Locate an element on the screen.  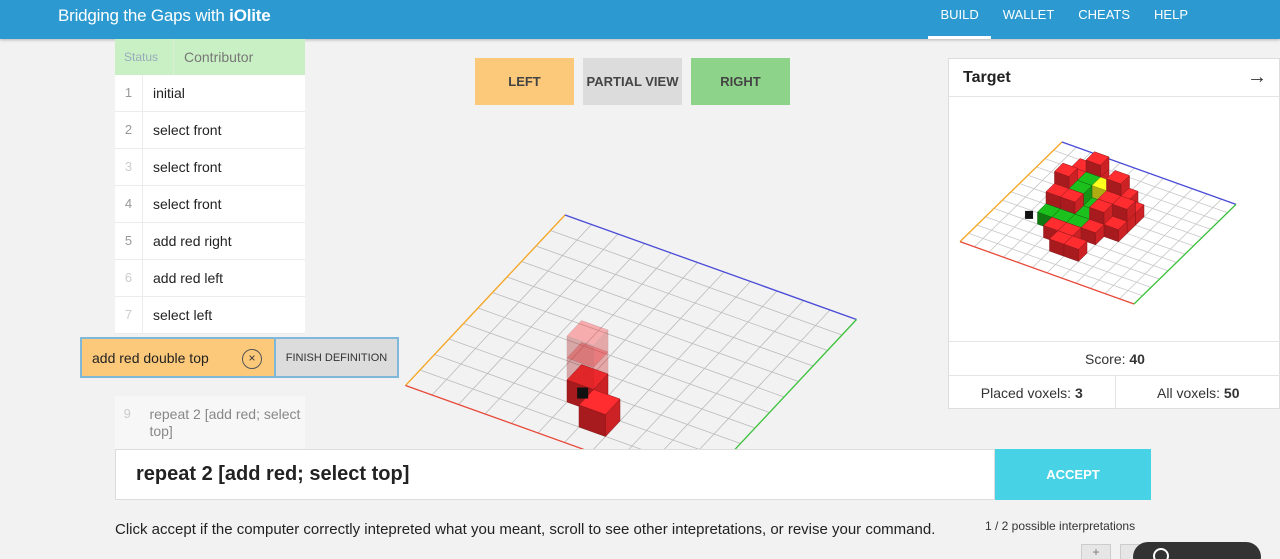
selection-marker is located at coordinates (583, 393).